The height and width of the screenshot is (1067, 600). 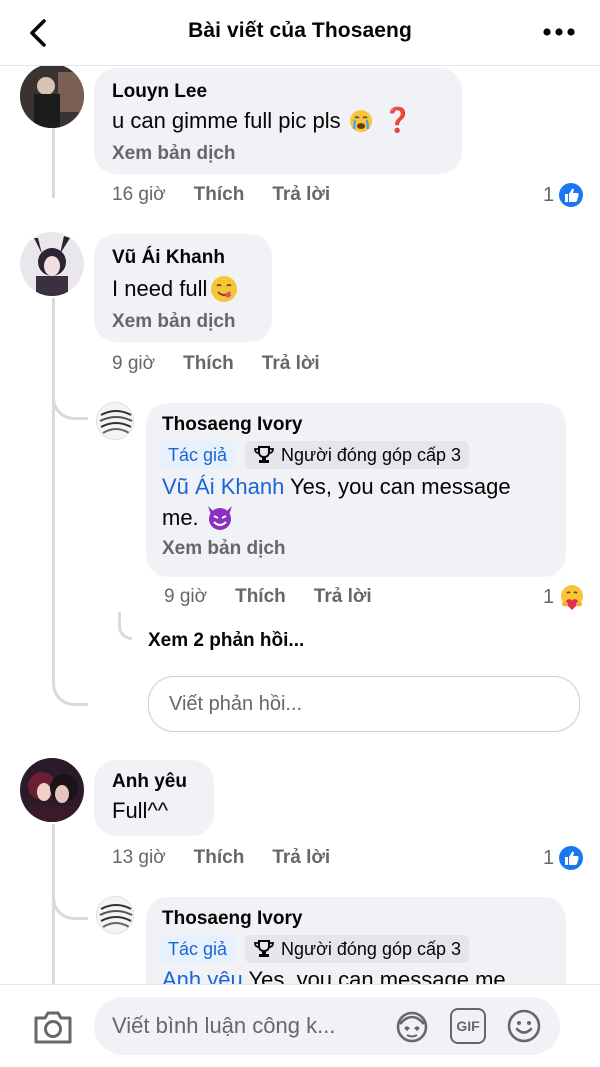 I want to click on comment-time: 16 giờ, so click(x=139, y=194).